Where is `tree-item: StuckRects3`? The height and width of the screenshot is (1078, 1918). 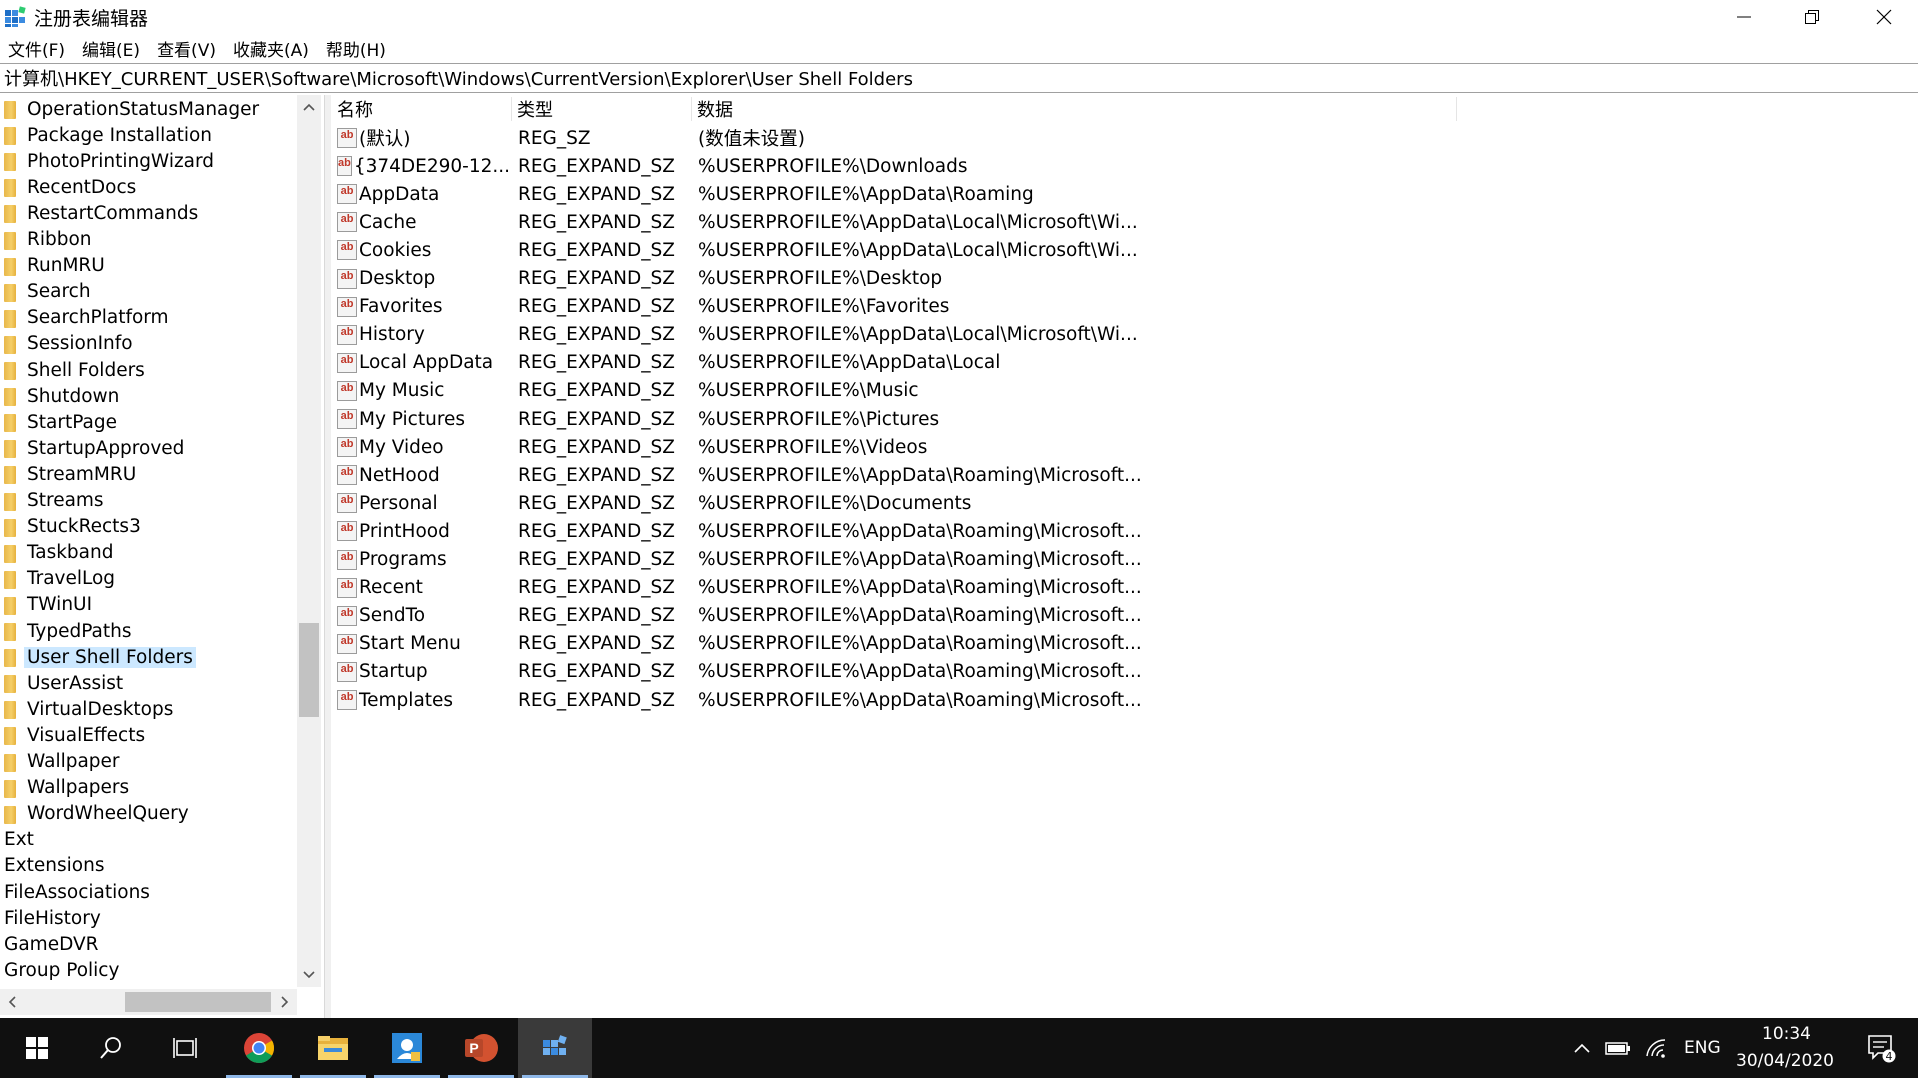
tree-item: StuckRects3 is located at coordinates (70, 527).